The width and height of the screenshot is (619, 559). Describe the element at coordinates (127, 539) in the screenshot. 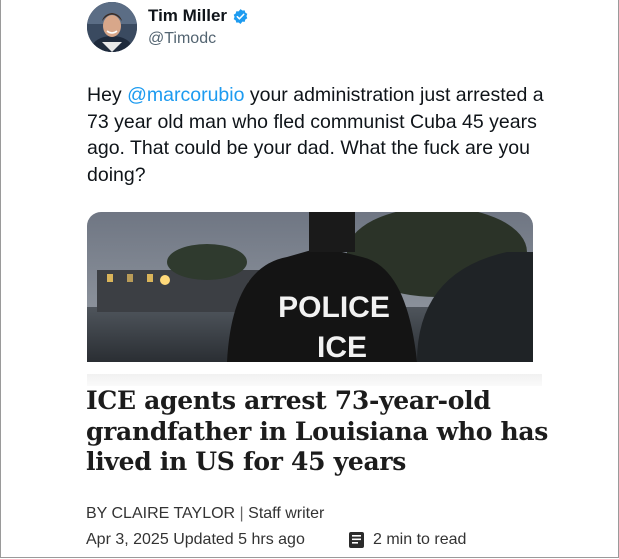

I see `article-date: Apr 3, 2025` at that location.